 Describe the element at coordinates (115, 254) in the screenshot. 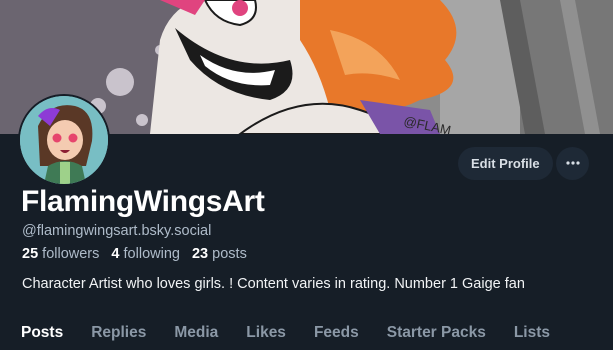

I see `following-count: 4` at that location.